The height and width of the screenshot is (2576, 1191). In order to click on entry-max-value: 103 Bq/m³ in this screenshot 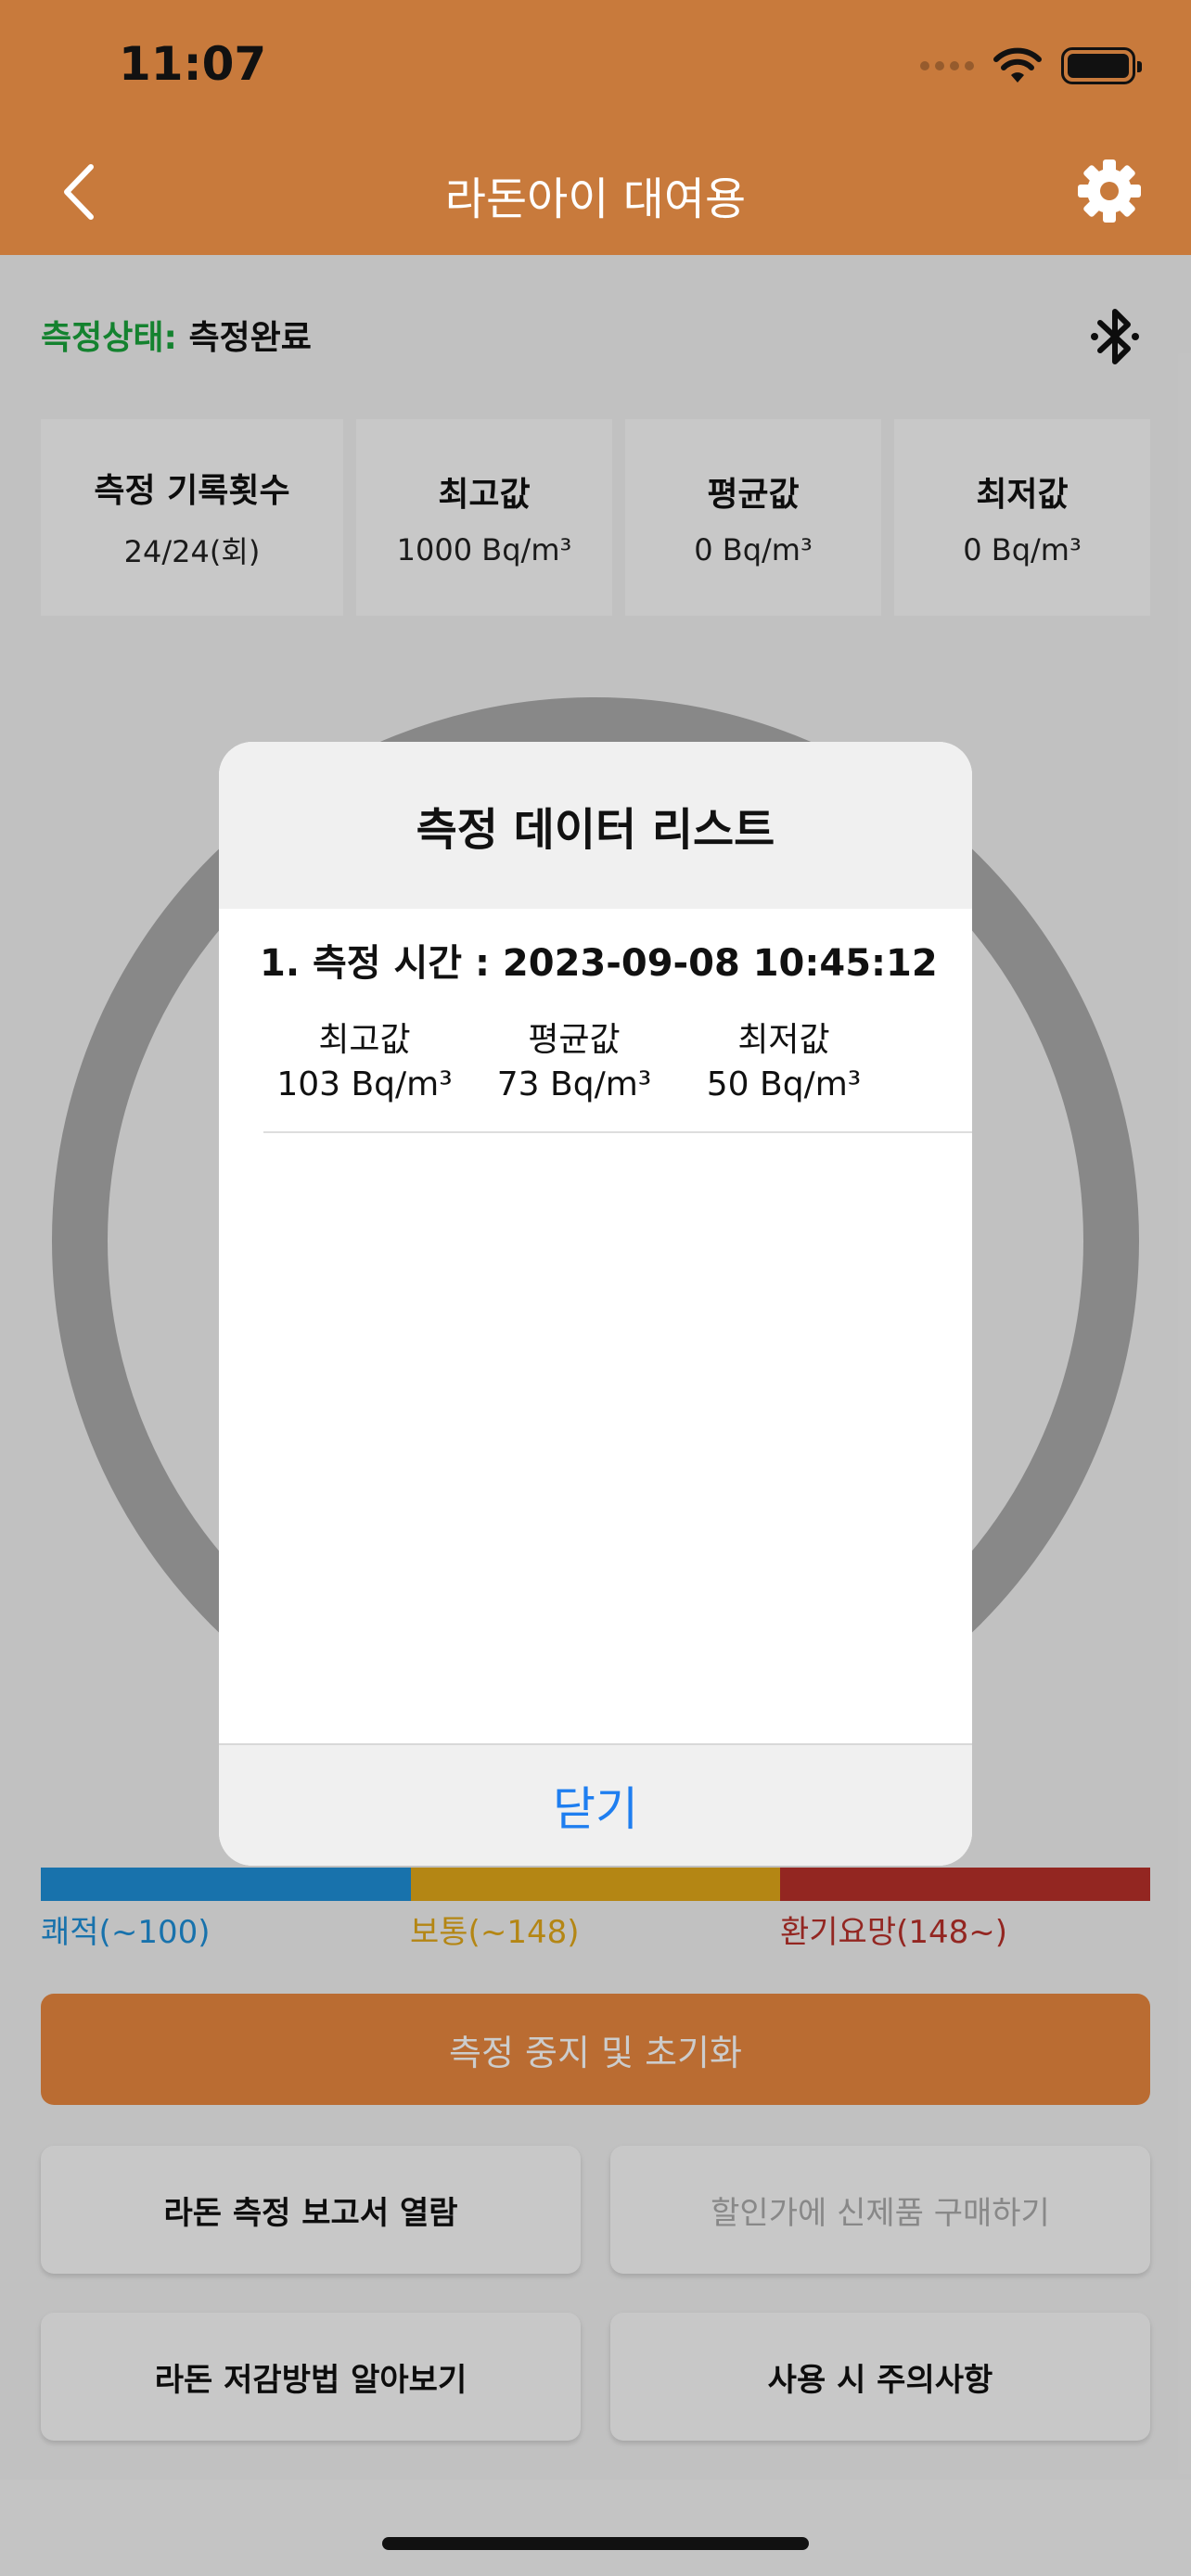, I will do `click(364, 1084)`.